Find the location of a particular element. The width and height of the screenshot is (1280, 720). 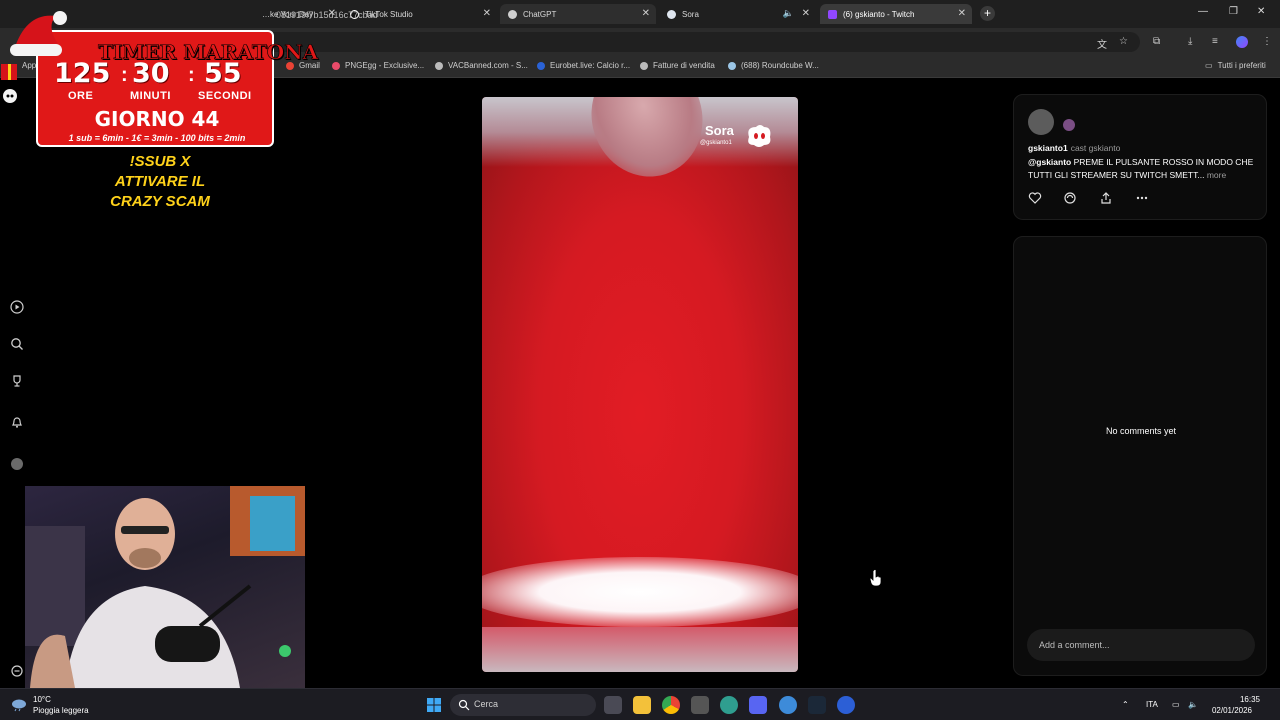

pngegg-icon is located at coordinates (336, 65).